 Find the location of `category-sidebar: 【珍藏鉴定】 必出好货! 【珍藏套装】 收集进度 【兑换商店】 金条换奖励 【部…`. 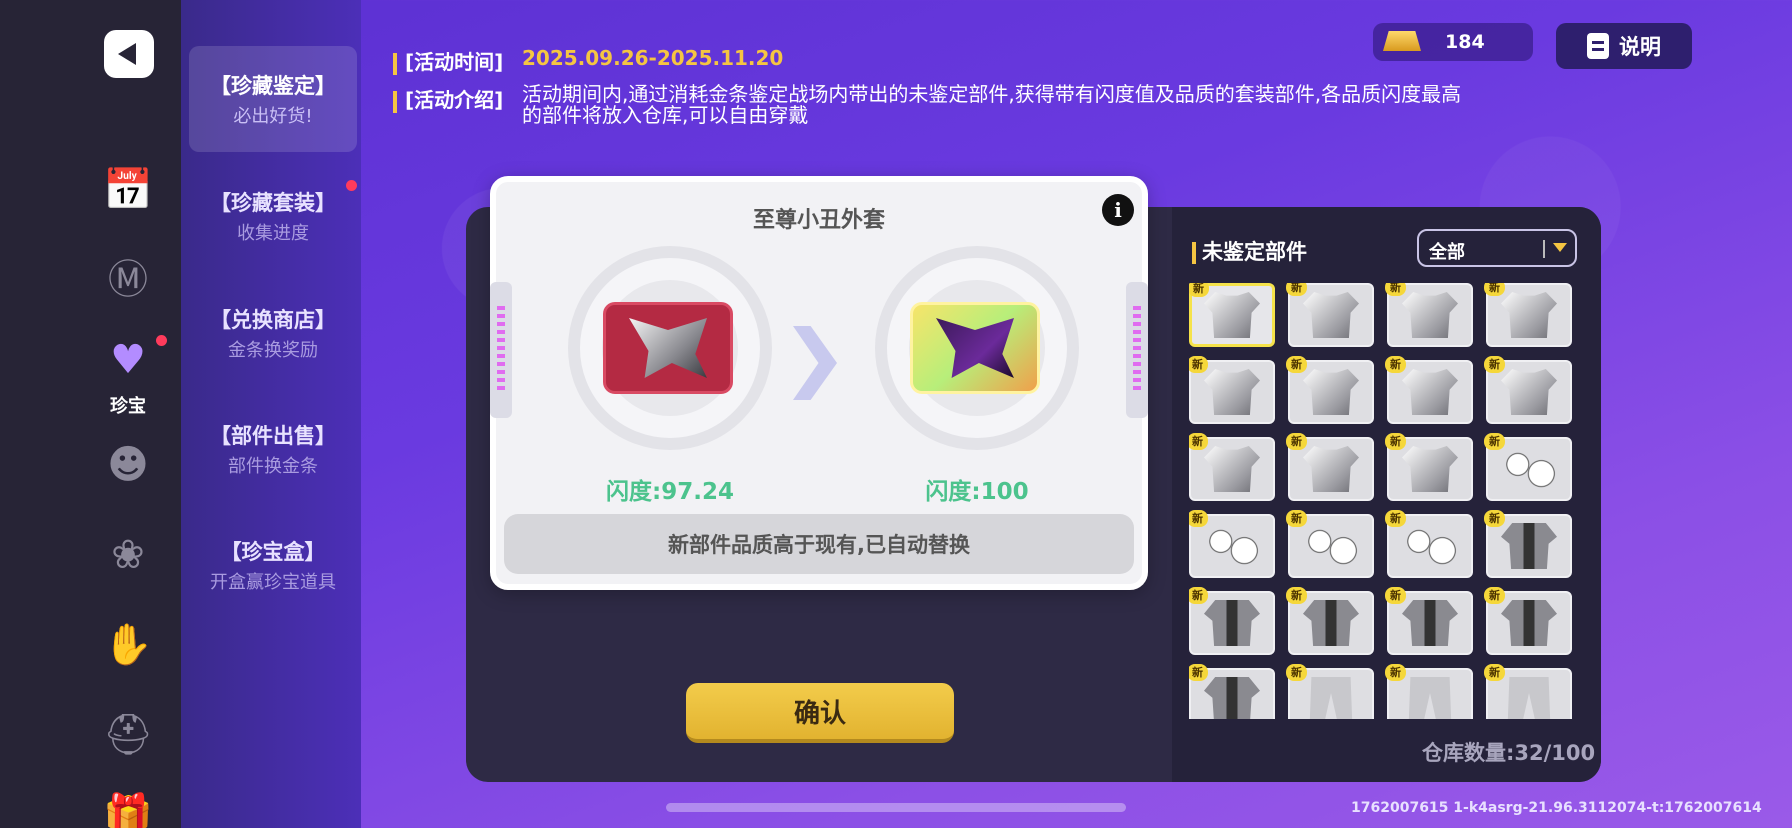

category-sidebar: 【珍藏鉴定】 必出好货! 【珍藏套装】 收集进度 【兑换商店】 金条换奖励 【部… is located at coordinates (271, 414).